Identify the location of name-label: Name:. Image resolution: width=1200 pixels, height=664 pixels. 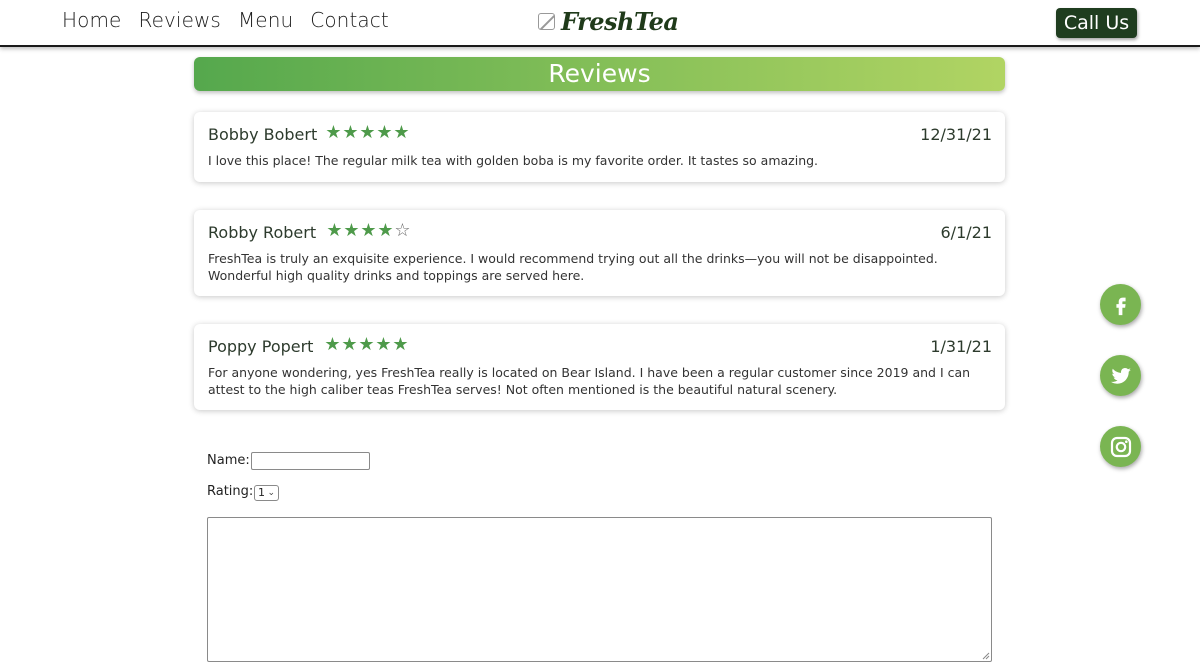
(228, 460).